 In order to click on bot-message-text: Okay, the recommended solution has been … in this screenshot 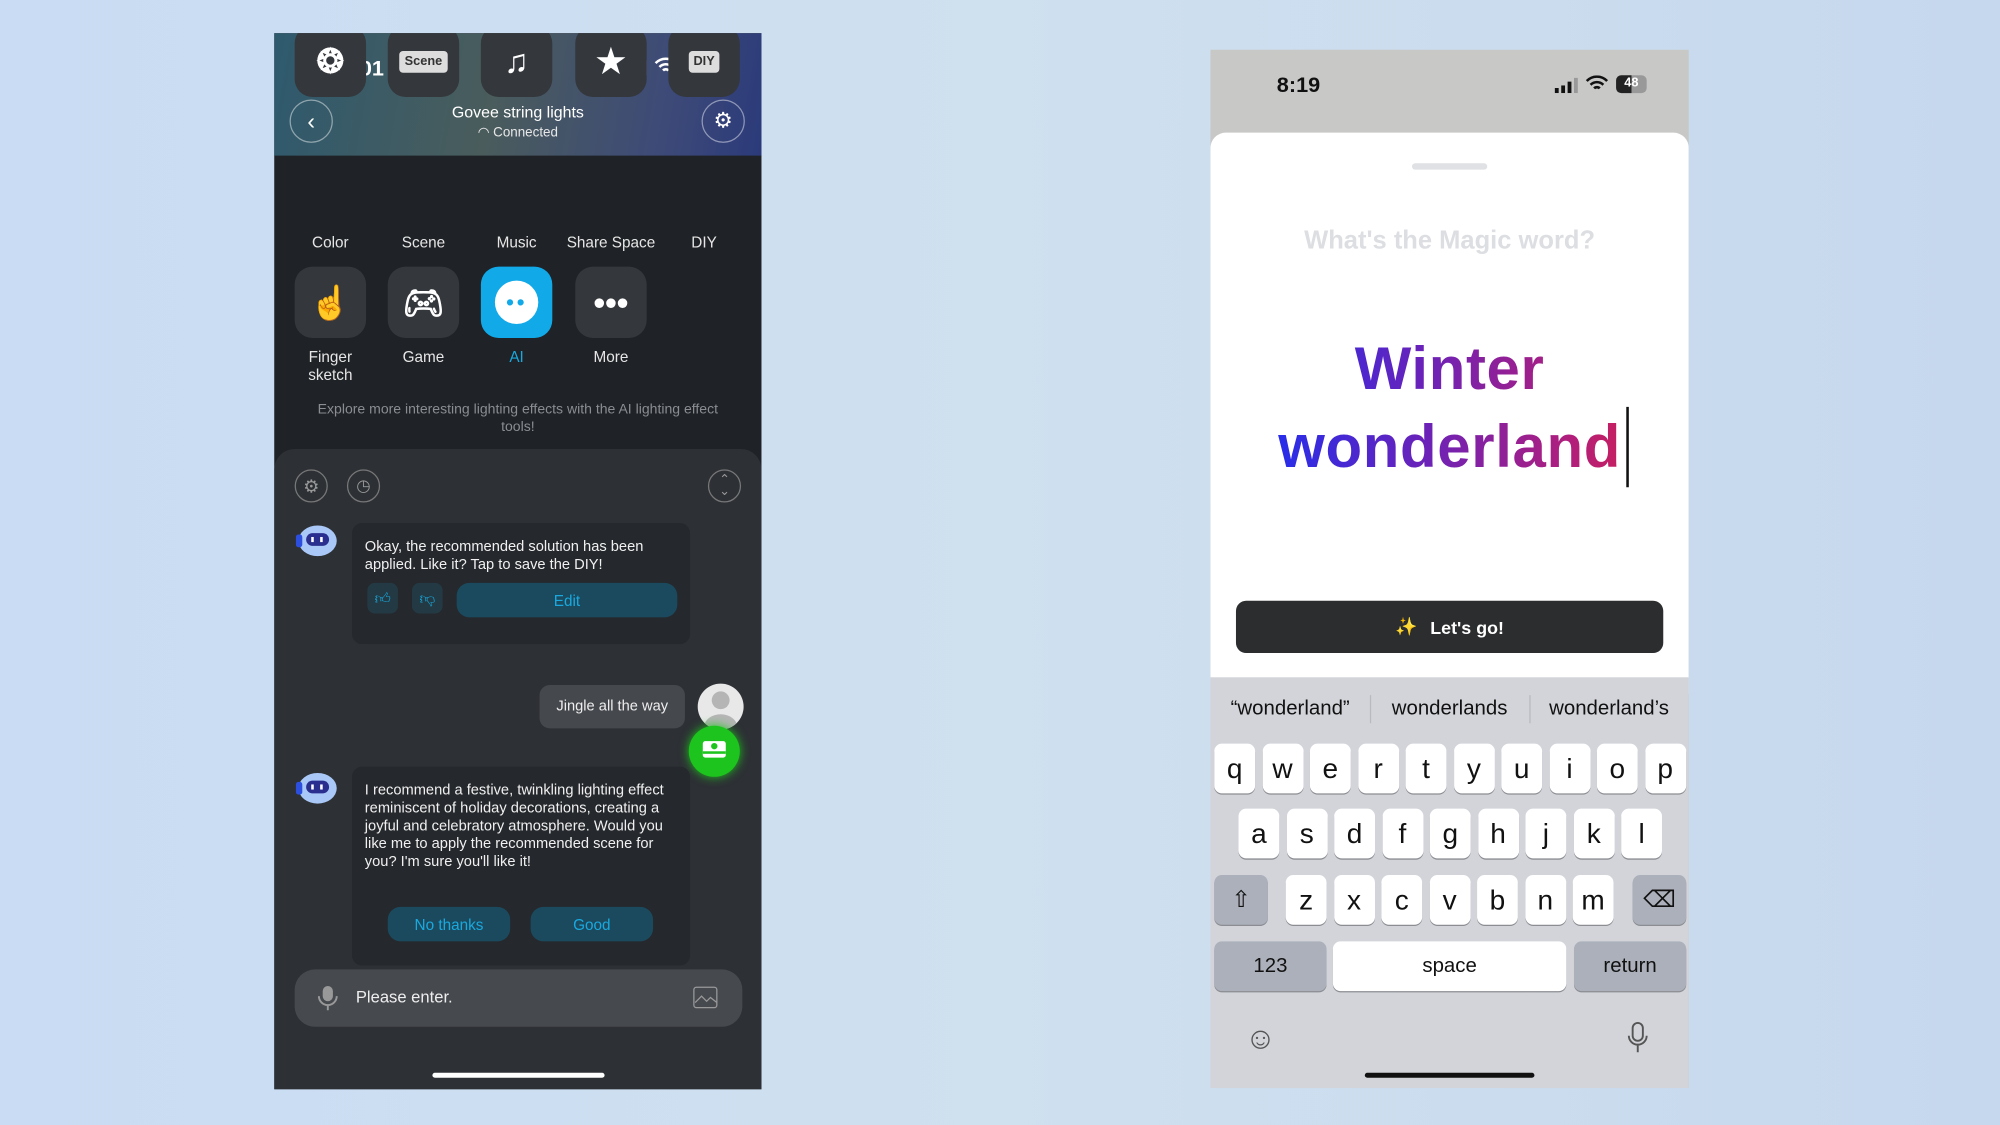, I will do `click(504, 556)`.